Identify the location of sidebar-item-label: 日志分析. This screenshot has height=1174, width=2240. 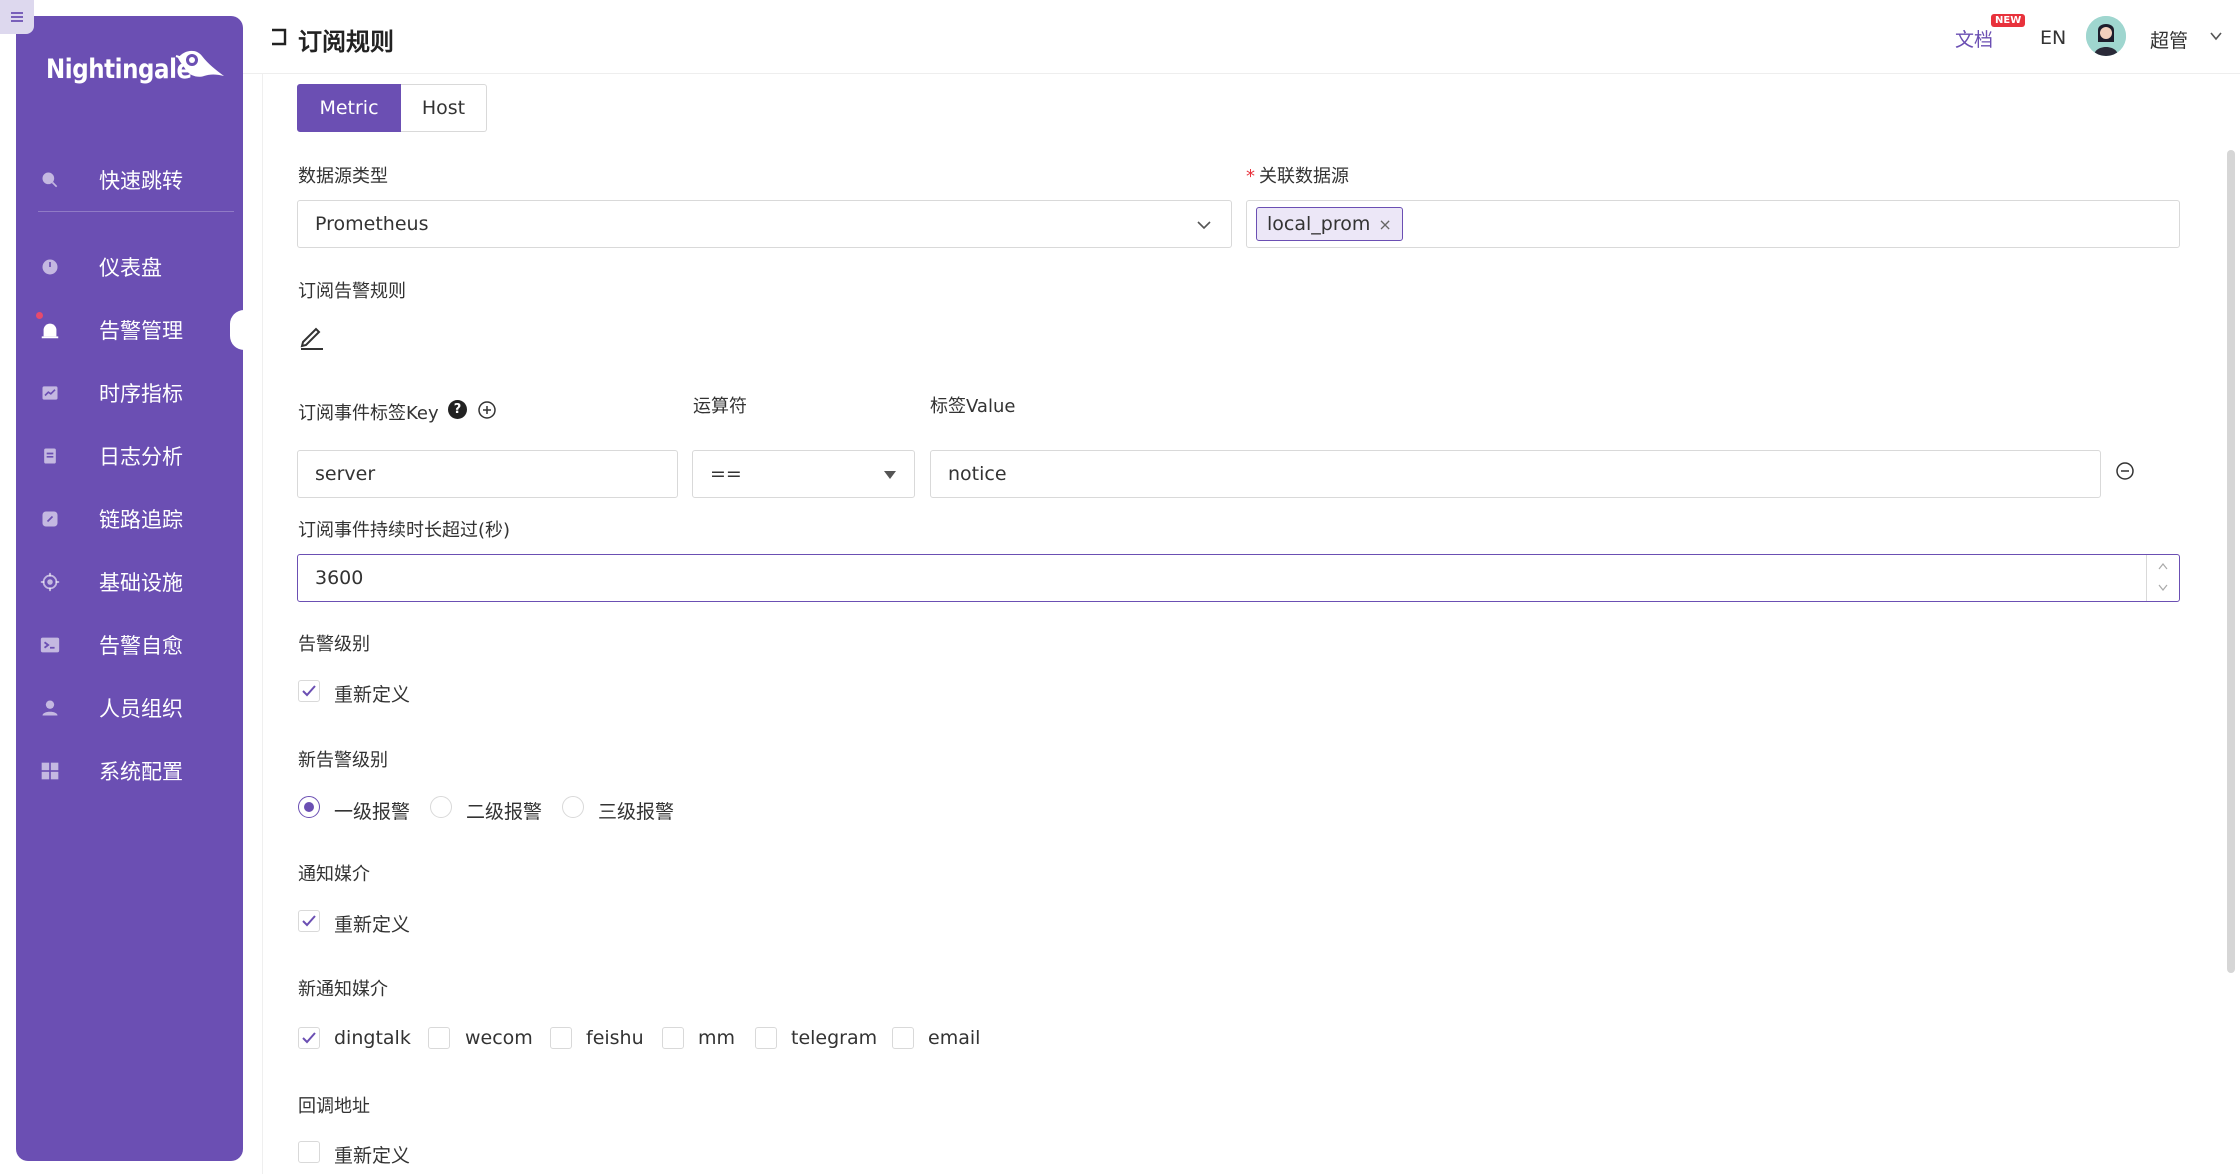
(141, 457).